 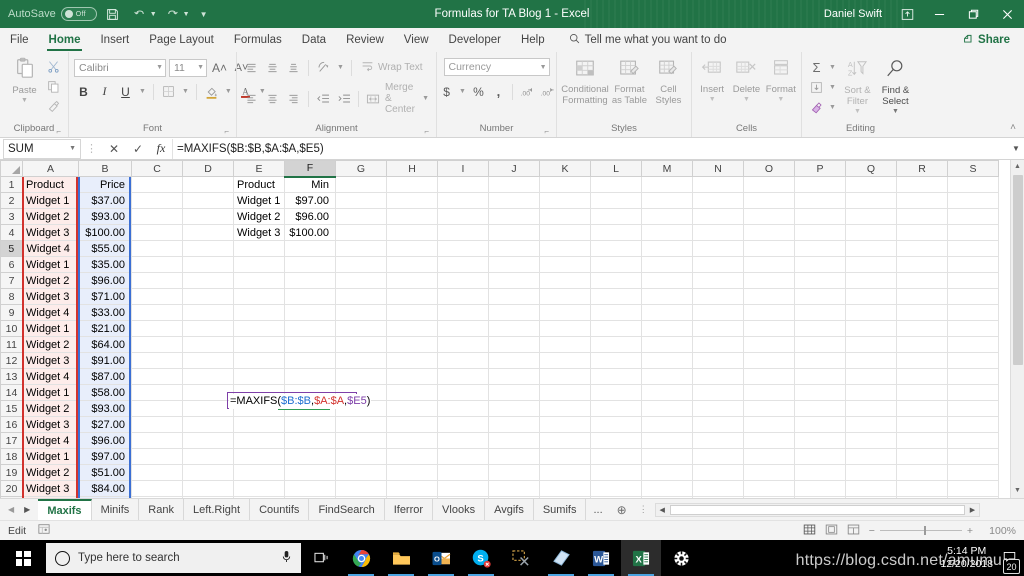 I want to click on cell-E8, so click(x=259, y=296).